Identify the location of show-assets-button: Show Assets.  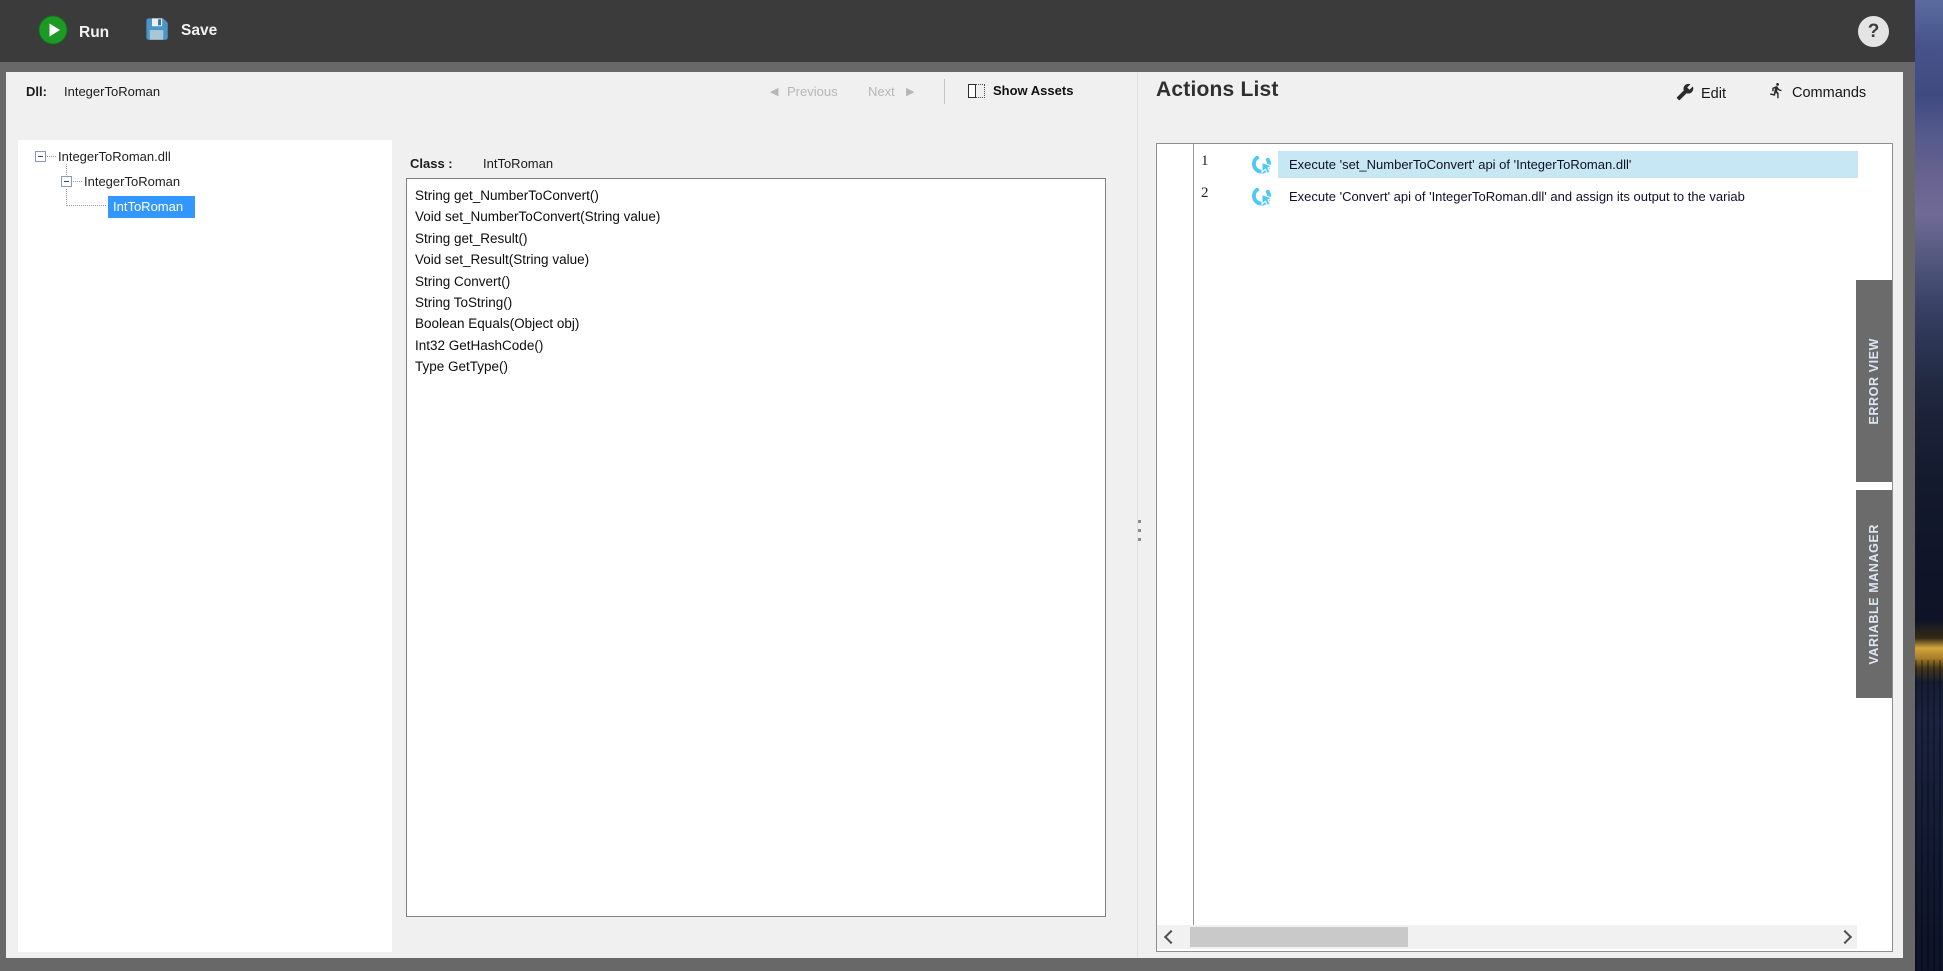
(1020, 90).